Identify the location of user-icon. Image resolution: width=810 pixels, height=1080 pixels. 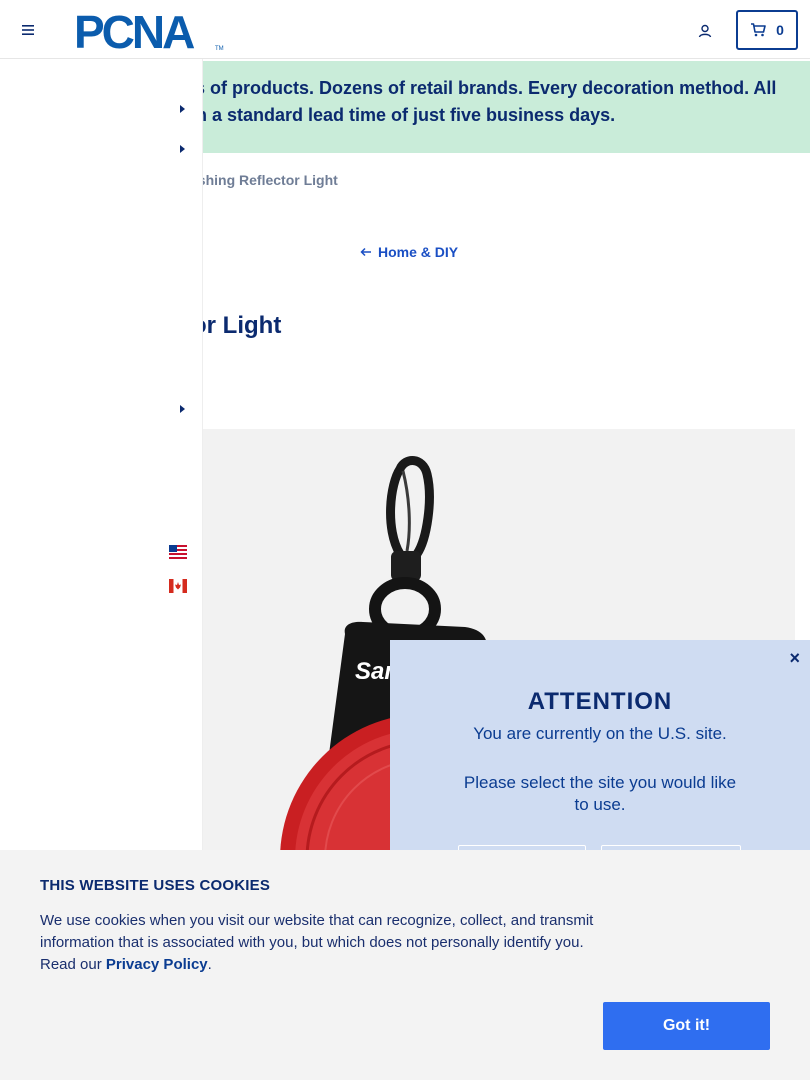
(705, 31).